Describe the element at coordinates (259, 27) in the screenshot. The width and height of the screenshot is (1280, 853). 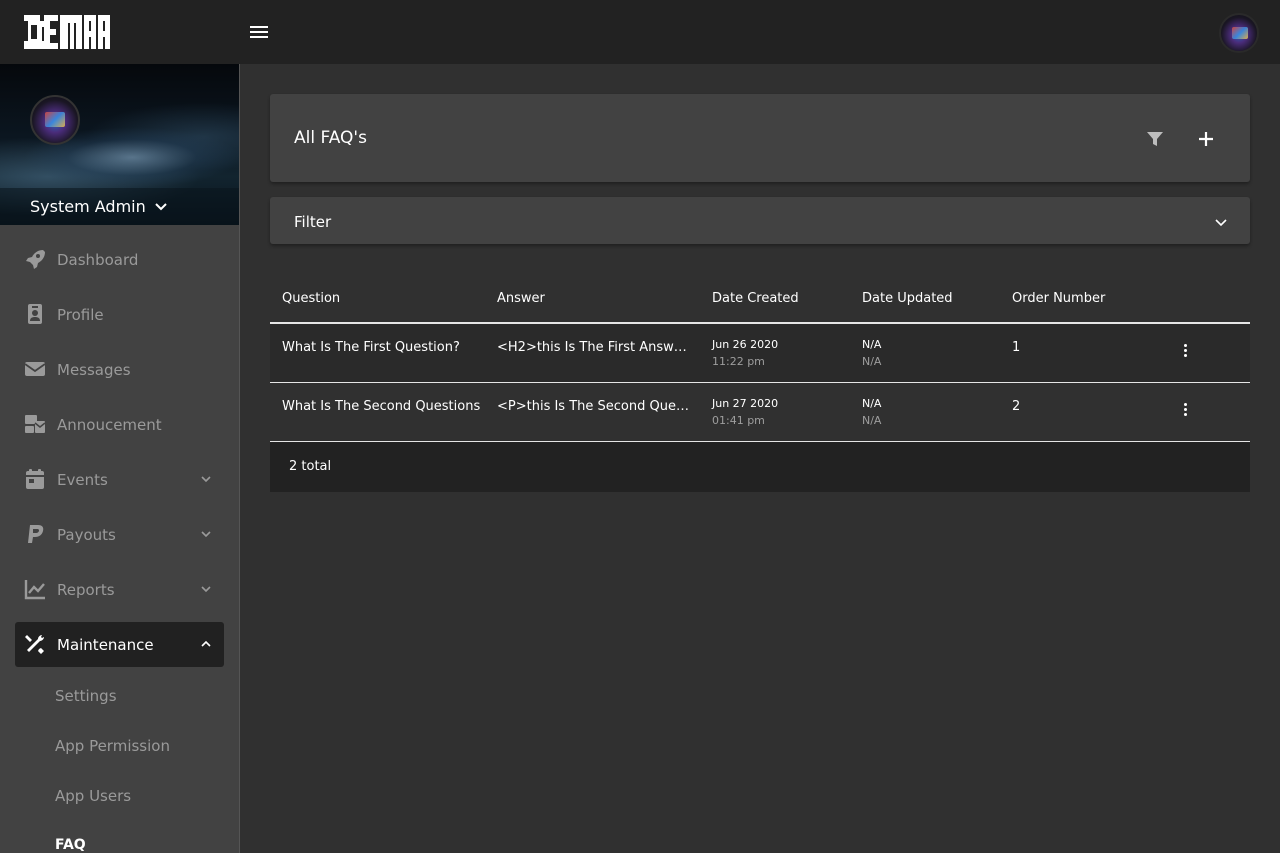
I see `hamburger-icon` at that location.